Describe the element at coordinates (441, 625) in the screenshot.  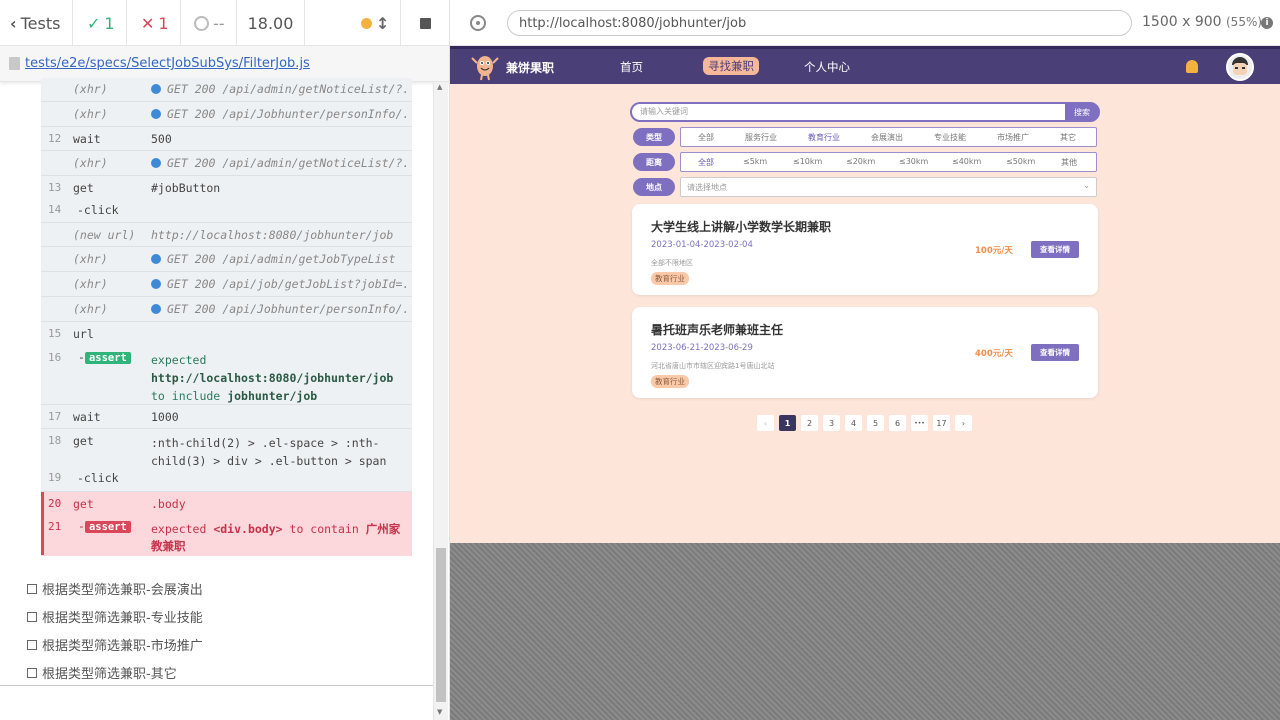
I see `scroll-thumb` at that location.